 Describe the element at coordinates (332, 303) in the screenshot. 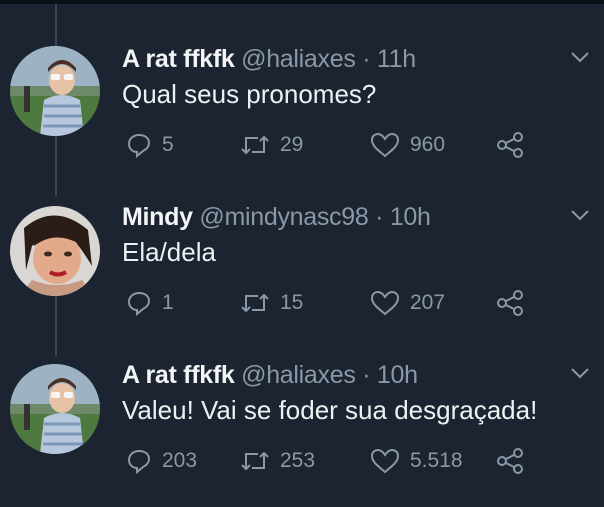

I see `tweet-actions: 1 15 207` at that location.